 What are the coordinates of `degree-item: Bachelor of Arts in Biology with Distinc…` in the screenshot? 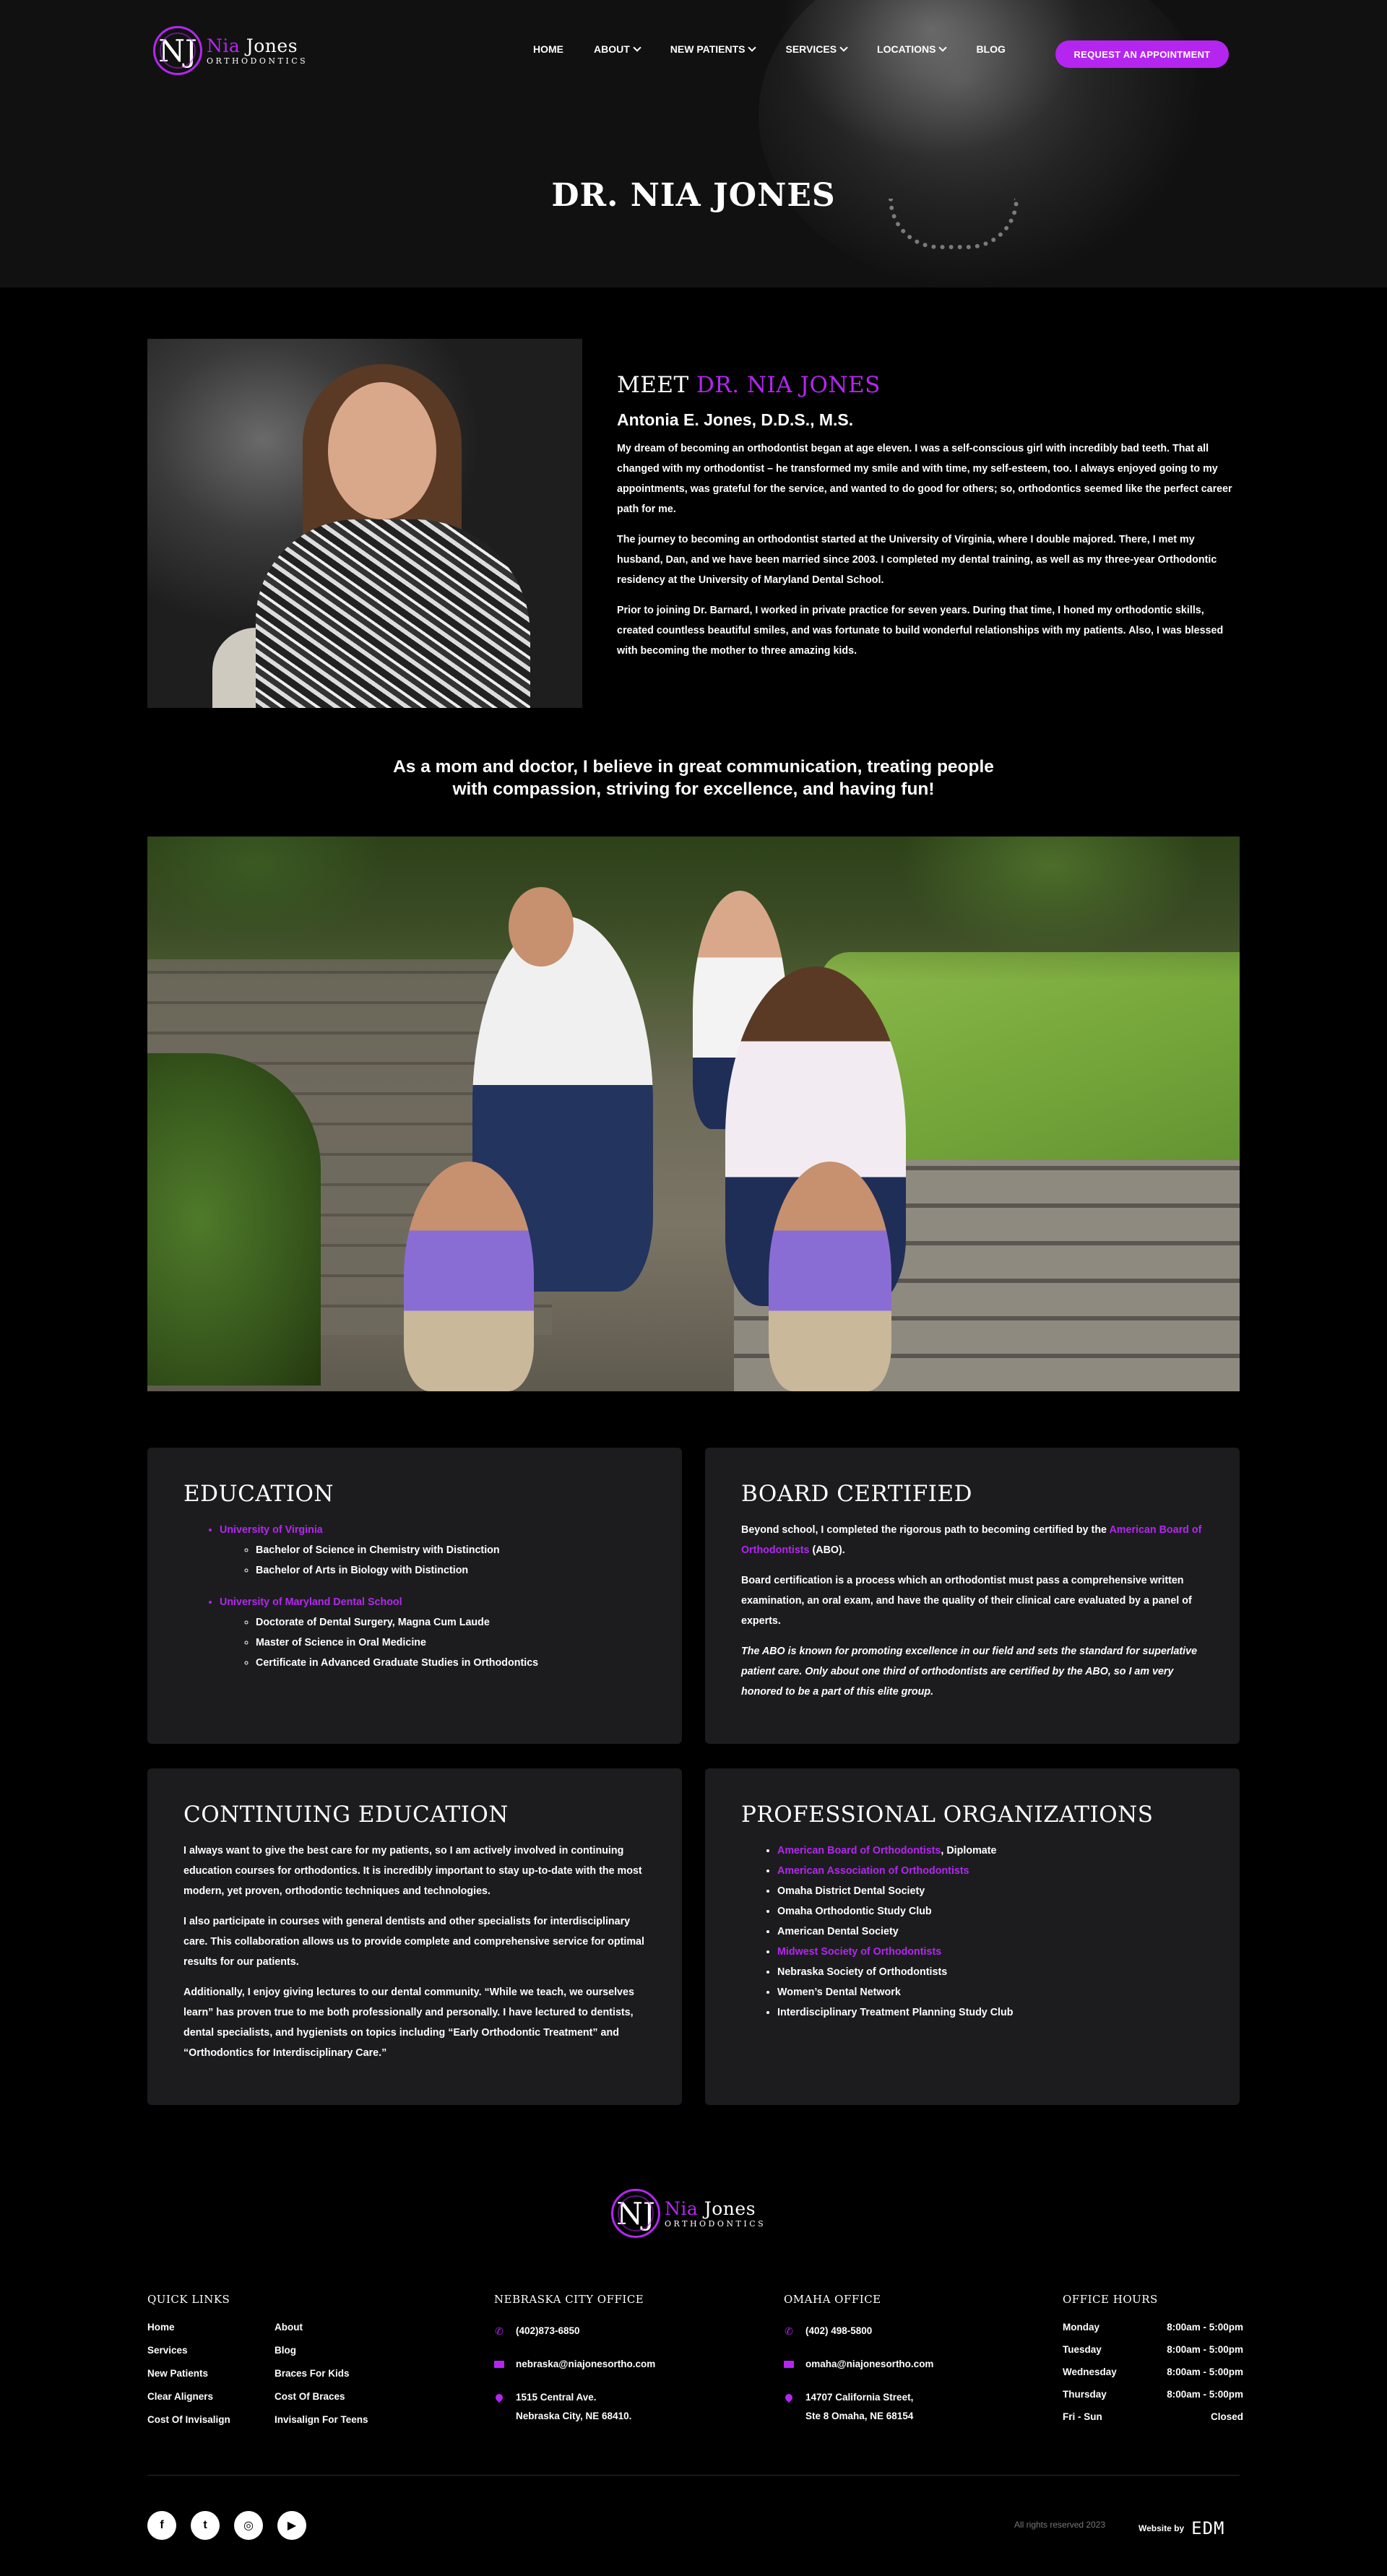 It's located at (451, 1570).